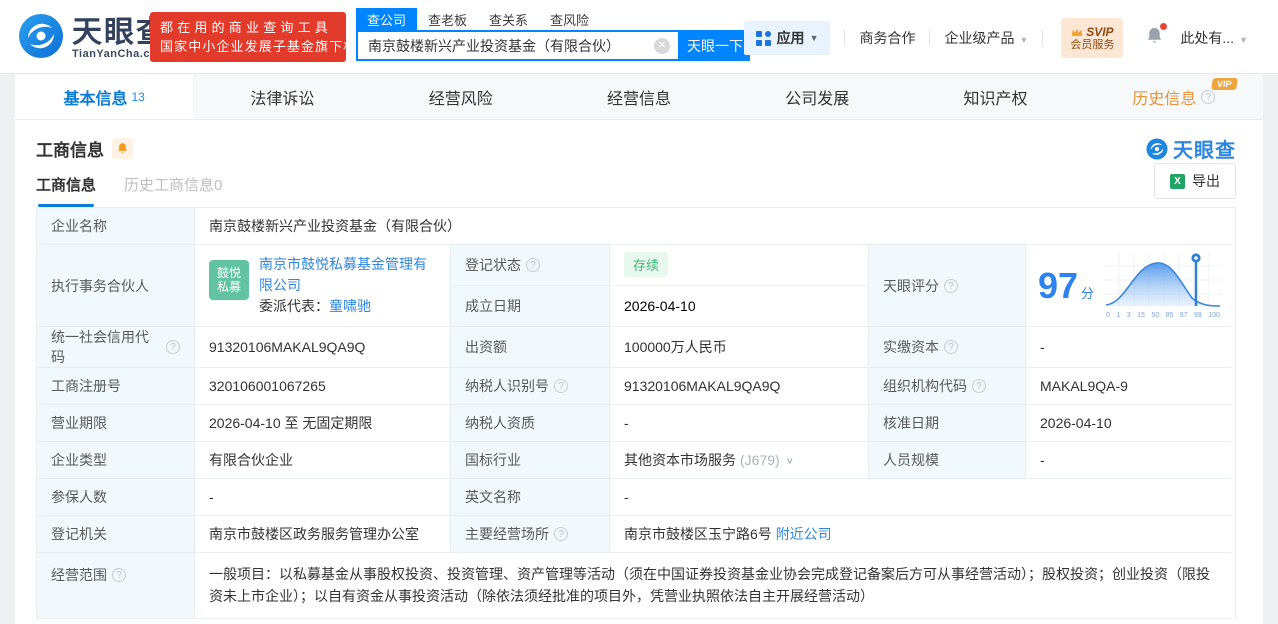  Describe the element at coordinates (116, 586) in the screenshot. I see `scope-label: 经营范围` at that location.